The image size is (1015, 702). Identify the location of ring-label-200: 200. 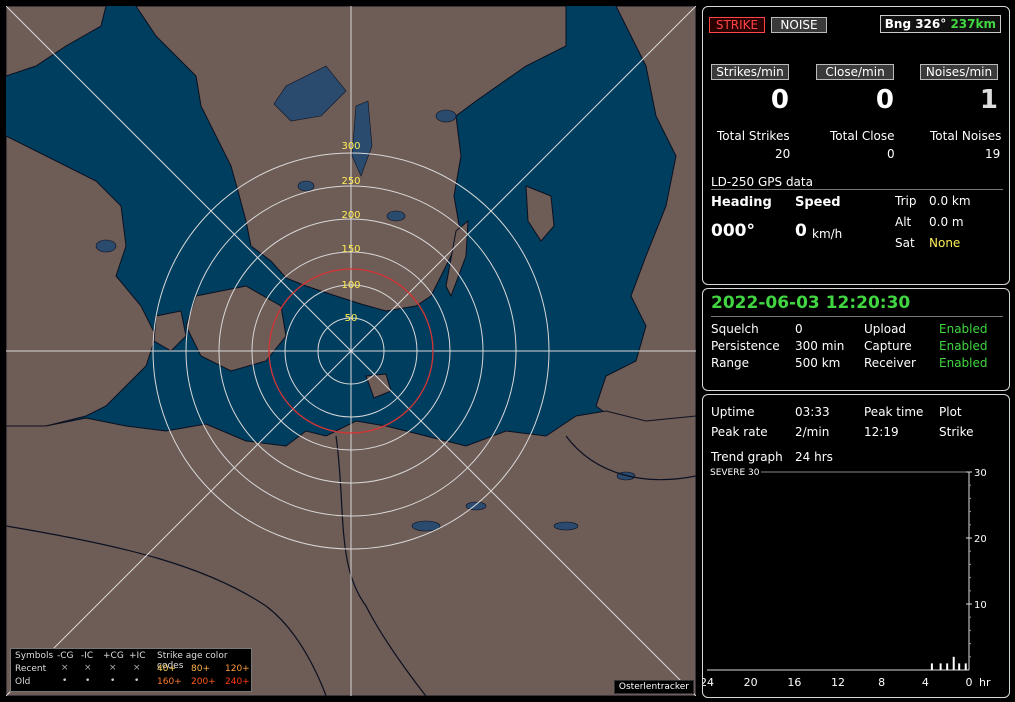
(350, 215).